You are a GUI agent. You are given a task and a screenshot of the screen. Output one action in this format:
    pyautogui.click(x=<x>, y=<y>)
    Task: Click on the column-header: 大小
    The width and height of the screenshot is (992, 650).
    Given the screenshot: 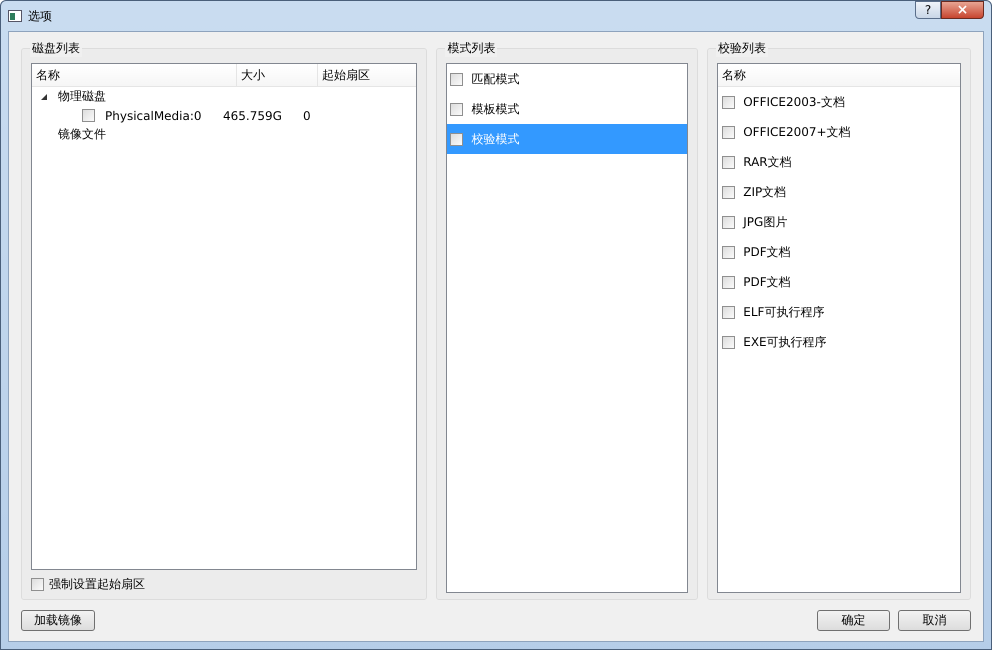 What is the action you would take?
    pyautogui.click(x=277, y=75)
    